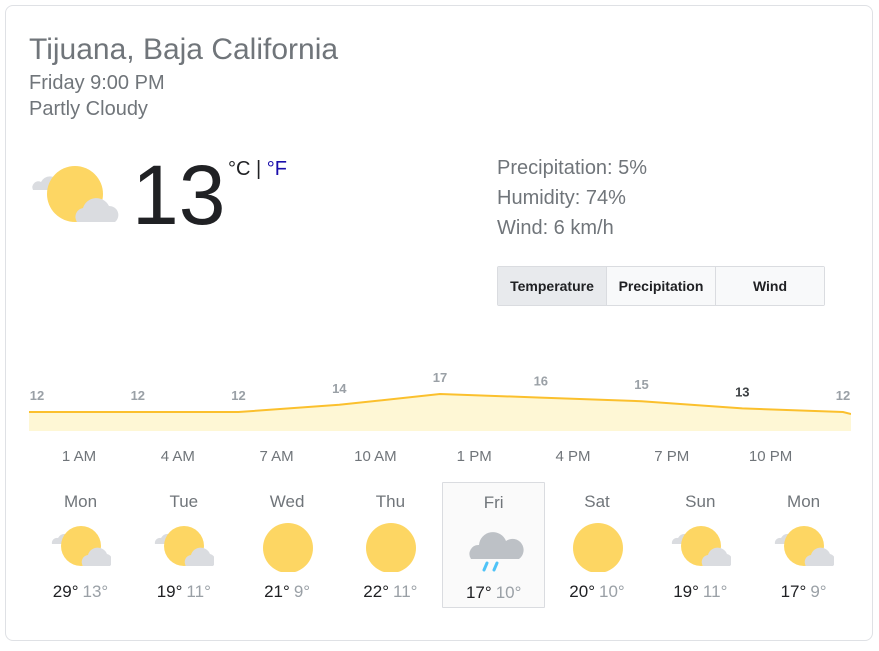 The image size is (879, 651). I want to click on forecast-day: Mon 29° 13°, so click(80, 545).